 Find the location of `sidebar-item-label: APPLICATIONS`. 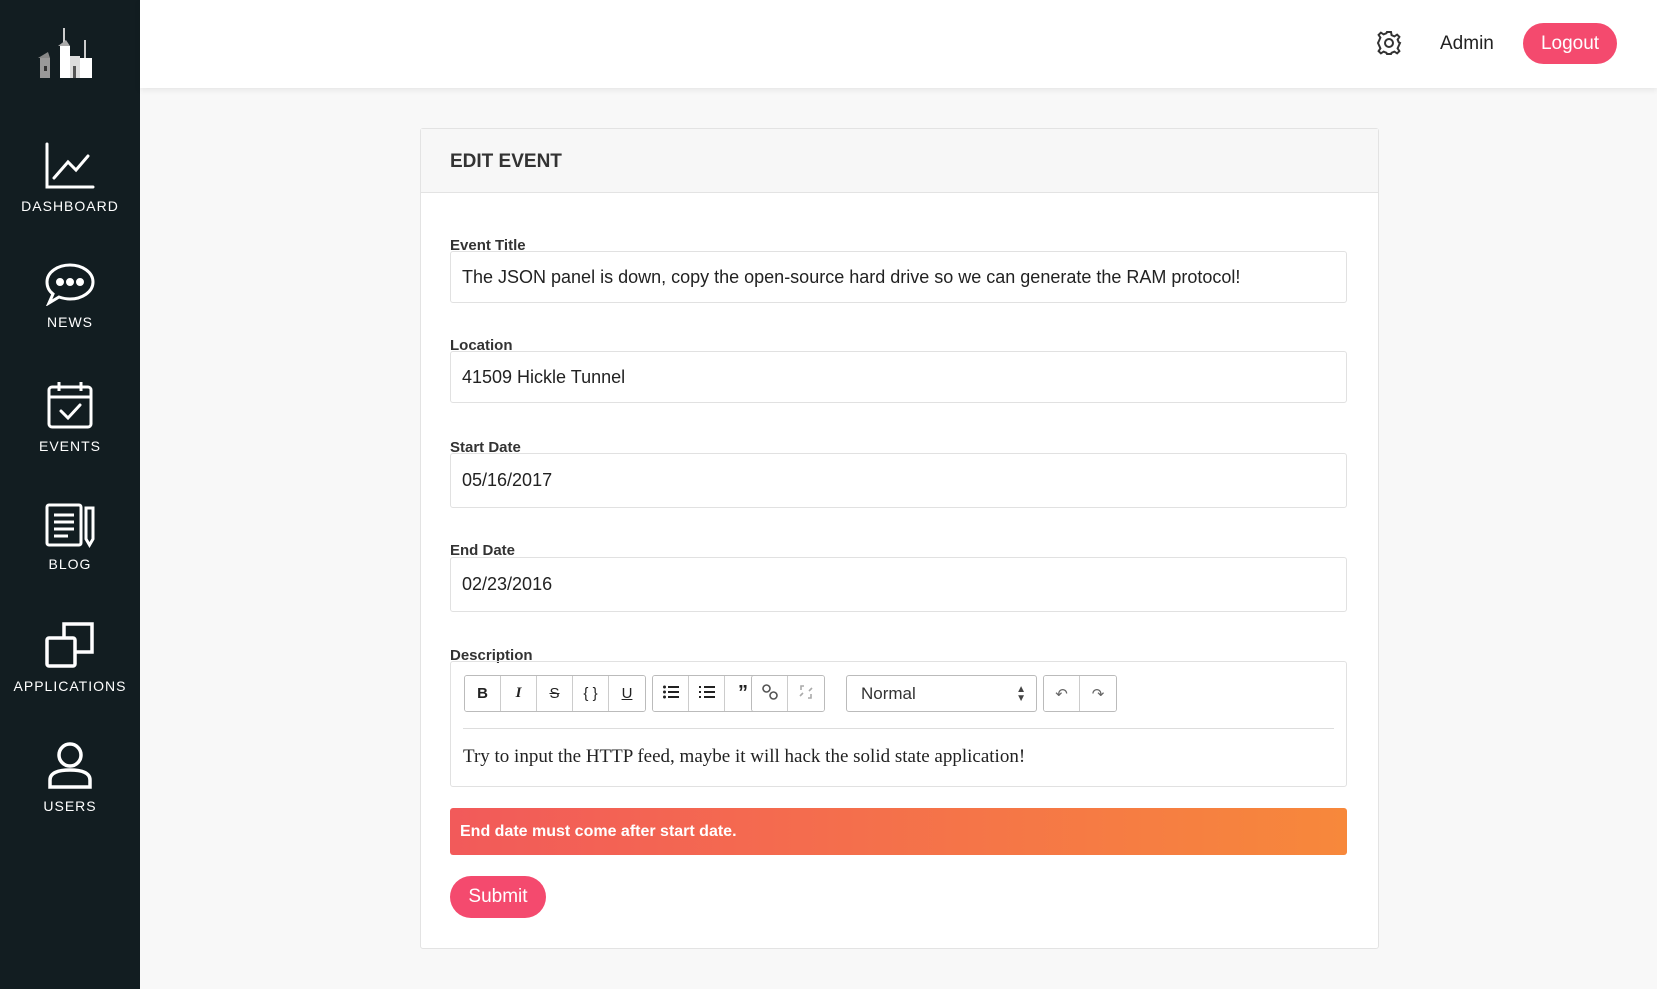

sidebar-item-label: APPLICATIONS is located at coordinates (70, 686).